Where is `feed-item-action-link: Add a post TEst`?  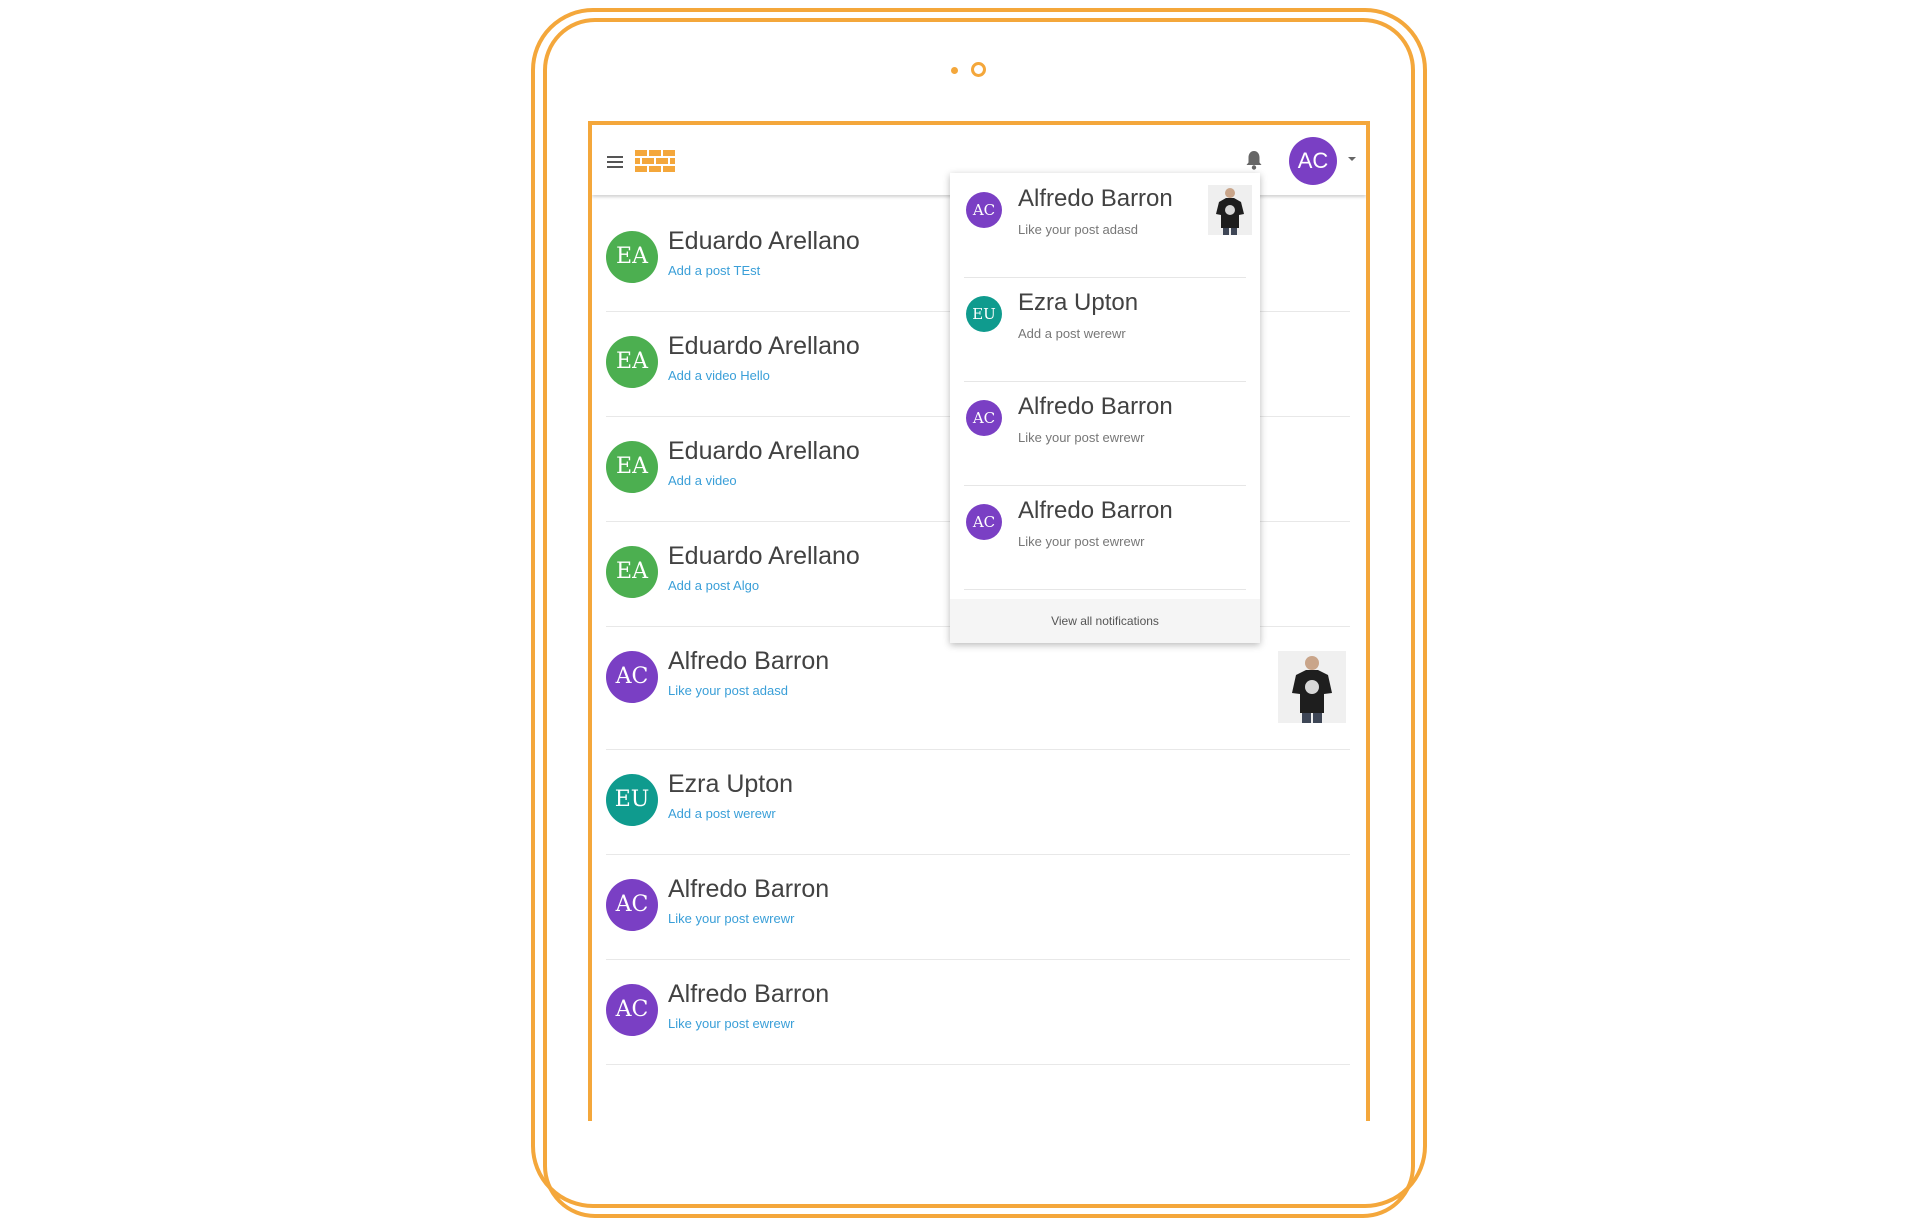 feed-item-action-link: Add a post TEst is located at coordinates (714, 270).